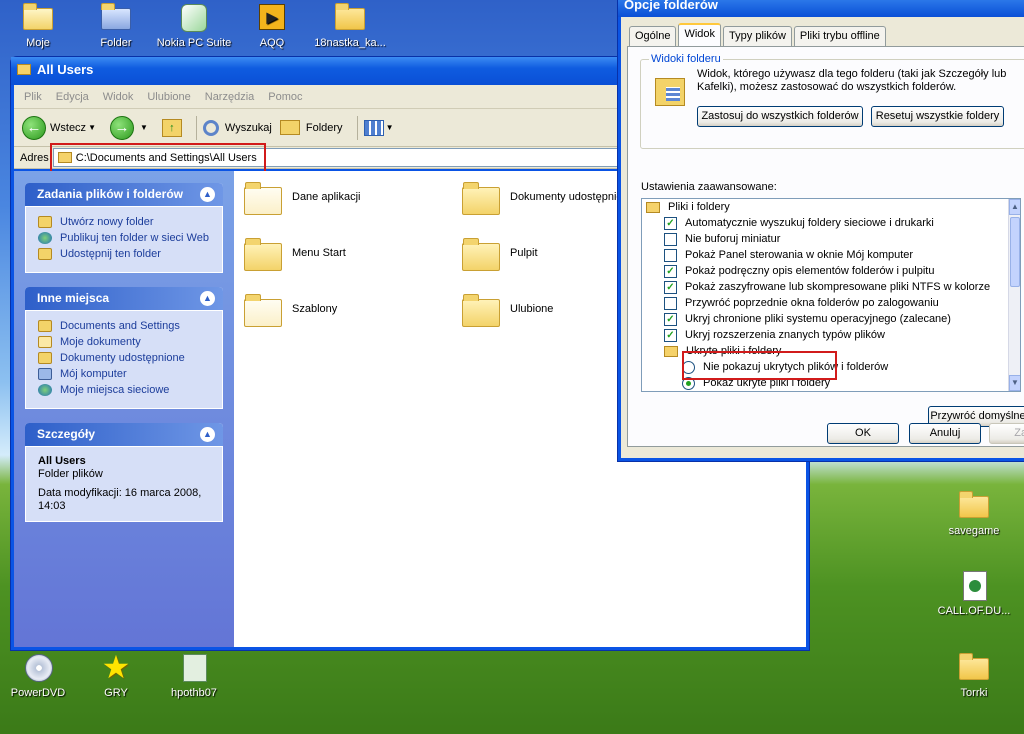 The height and width of the screenshot is (734, 1024). I want to click on tab-file-types: Typy plików, so click(757, 36).